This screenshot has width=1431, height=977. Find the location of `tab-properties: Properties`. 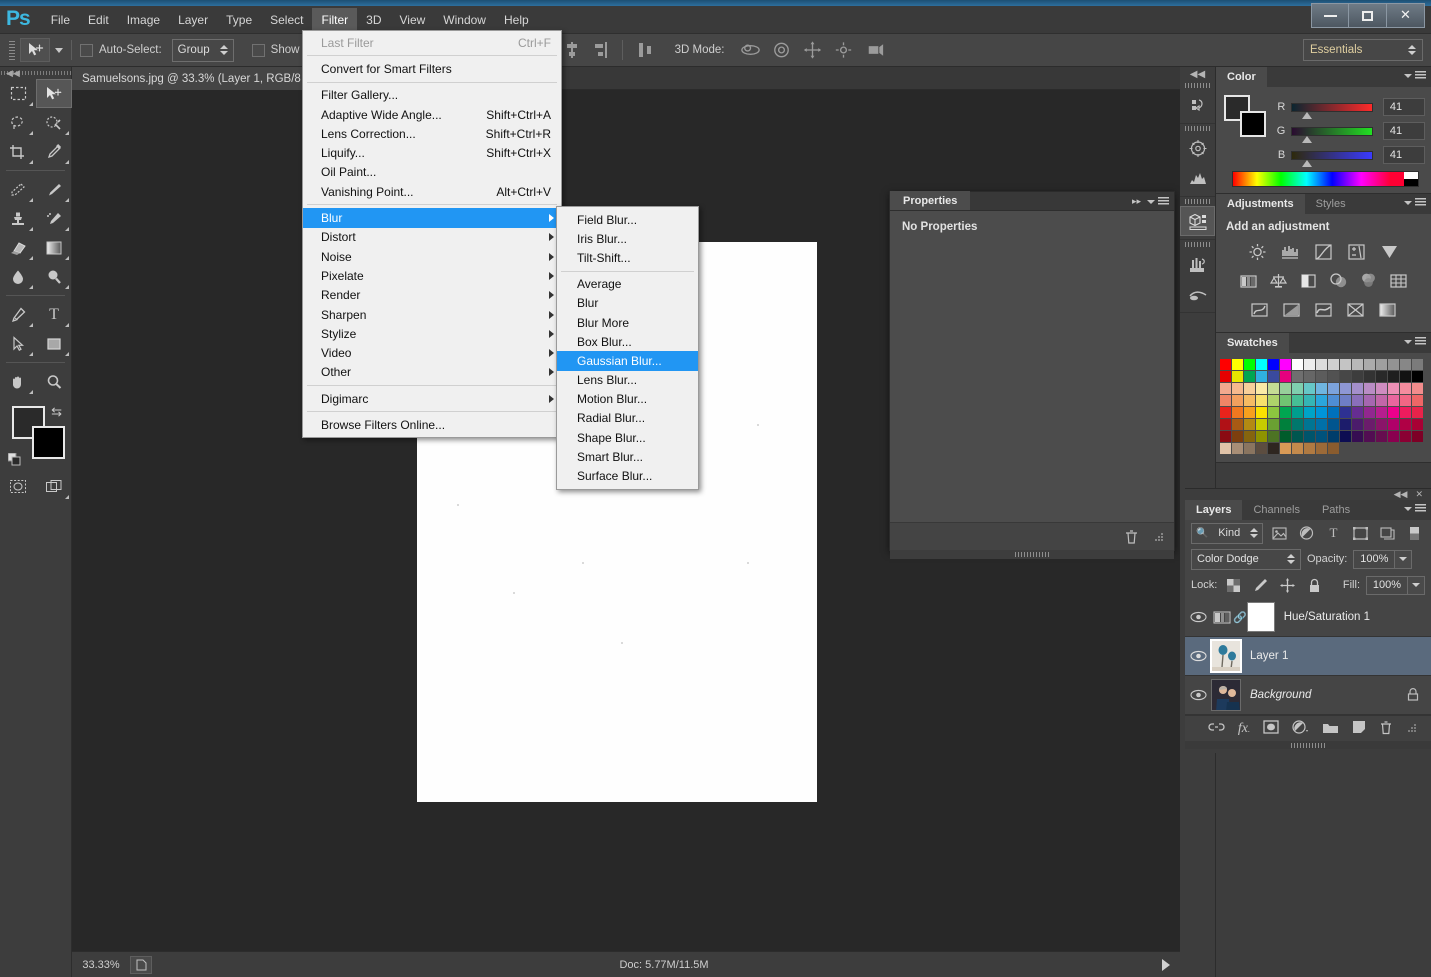

tab-properties: Properties is located at coordinates (930, 200).